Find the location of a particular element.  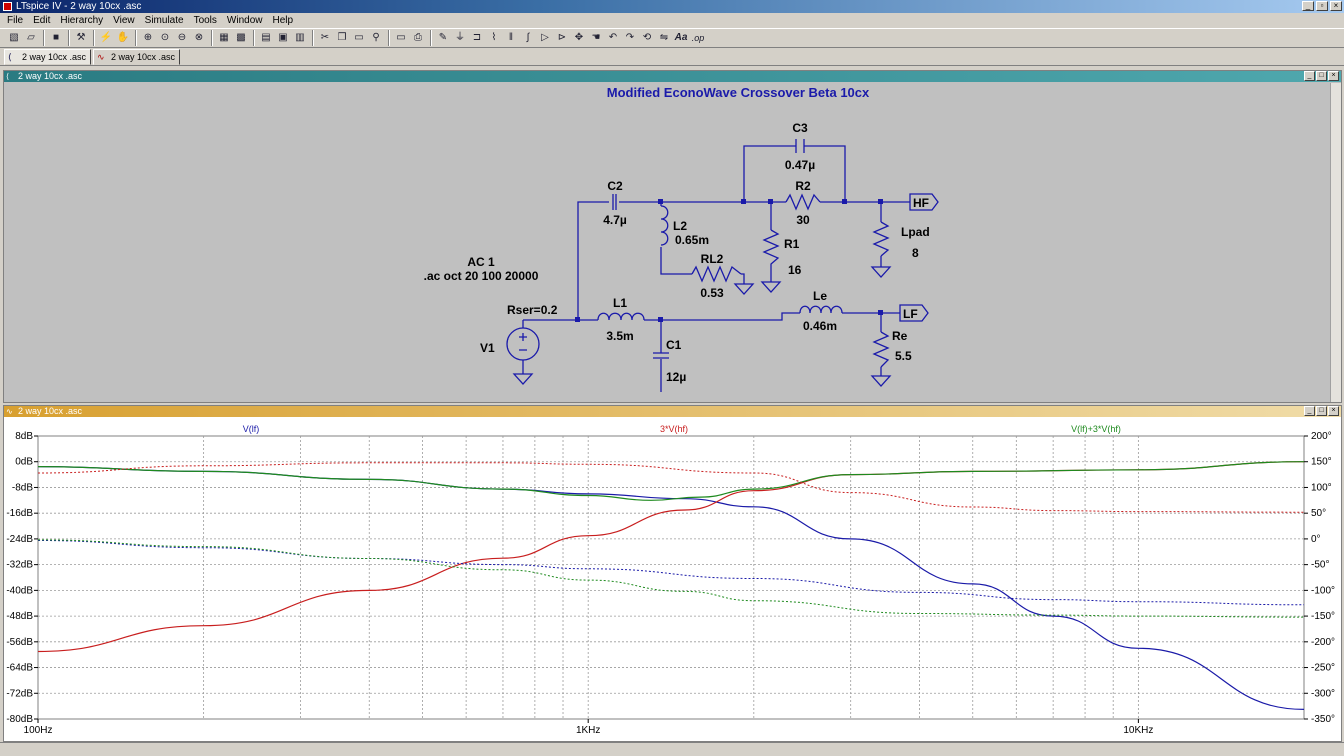

legend-entry: 3*V(hf) is located at coordinates (674, 429).